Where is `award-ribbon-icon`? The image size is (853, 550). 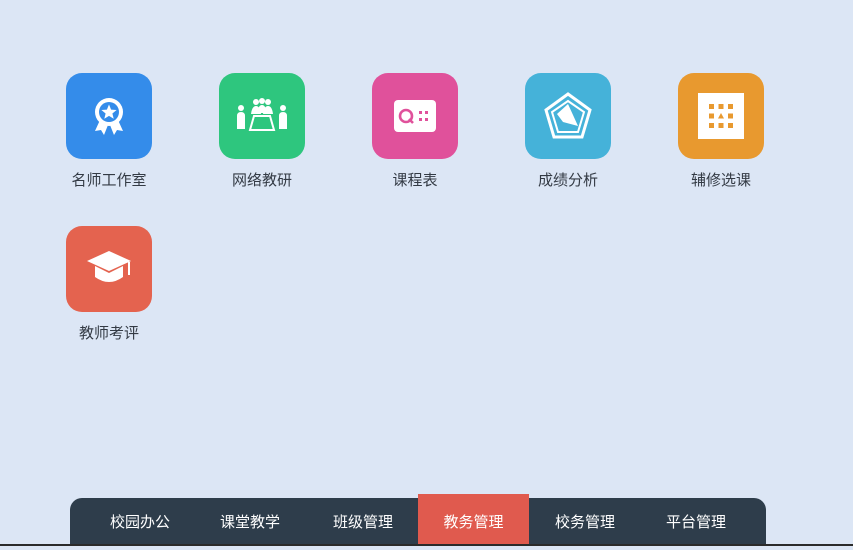 award-ribbon-icon is located at coordinates (109, 116).